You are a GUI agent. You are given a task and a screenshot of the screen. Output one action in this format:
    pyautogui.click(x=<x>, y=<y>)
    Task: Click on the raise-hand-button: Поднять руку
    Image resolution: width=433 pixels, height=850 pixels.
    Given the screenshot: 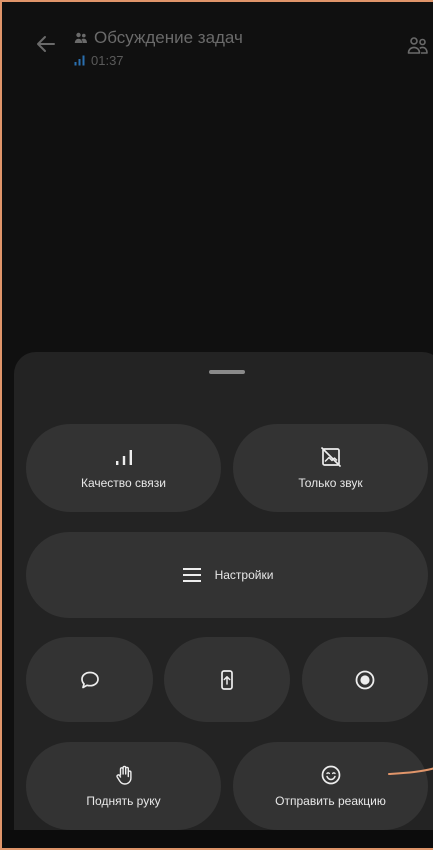 What is the action you would take?
    pyautogui.click(x=123, y=786)
    